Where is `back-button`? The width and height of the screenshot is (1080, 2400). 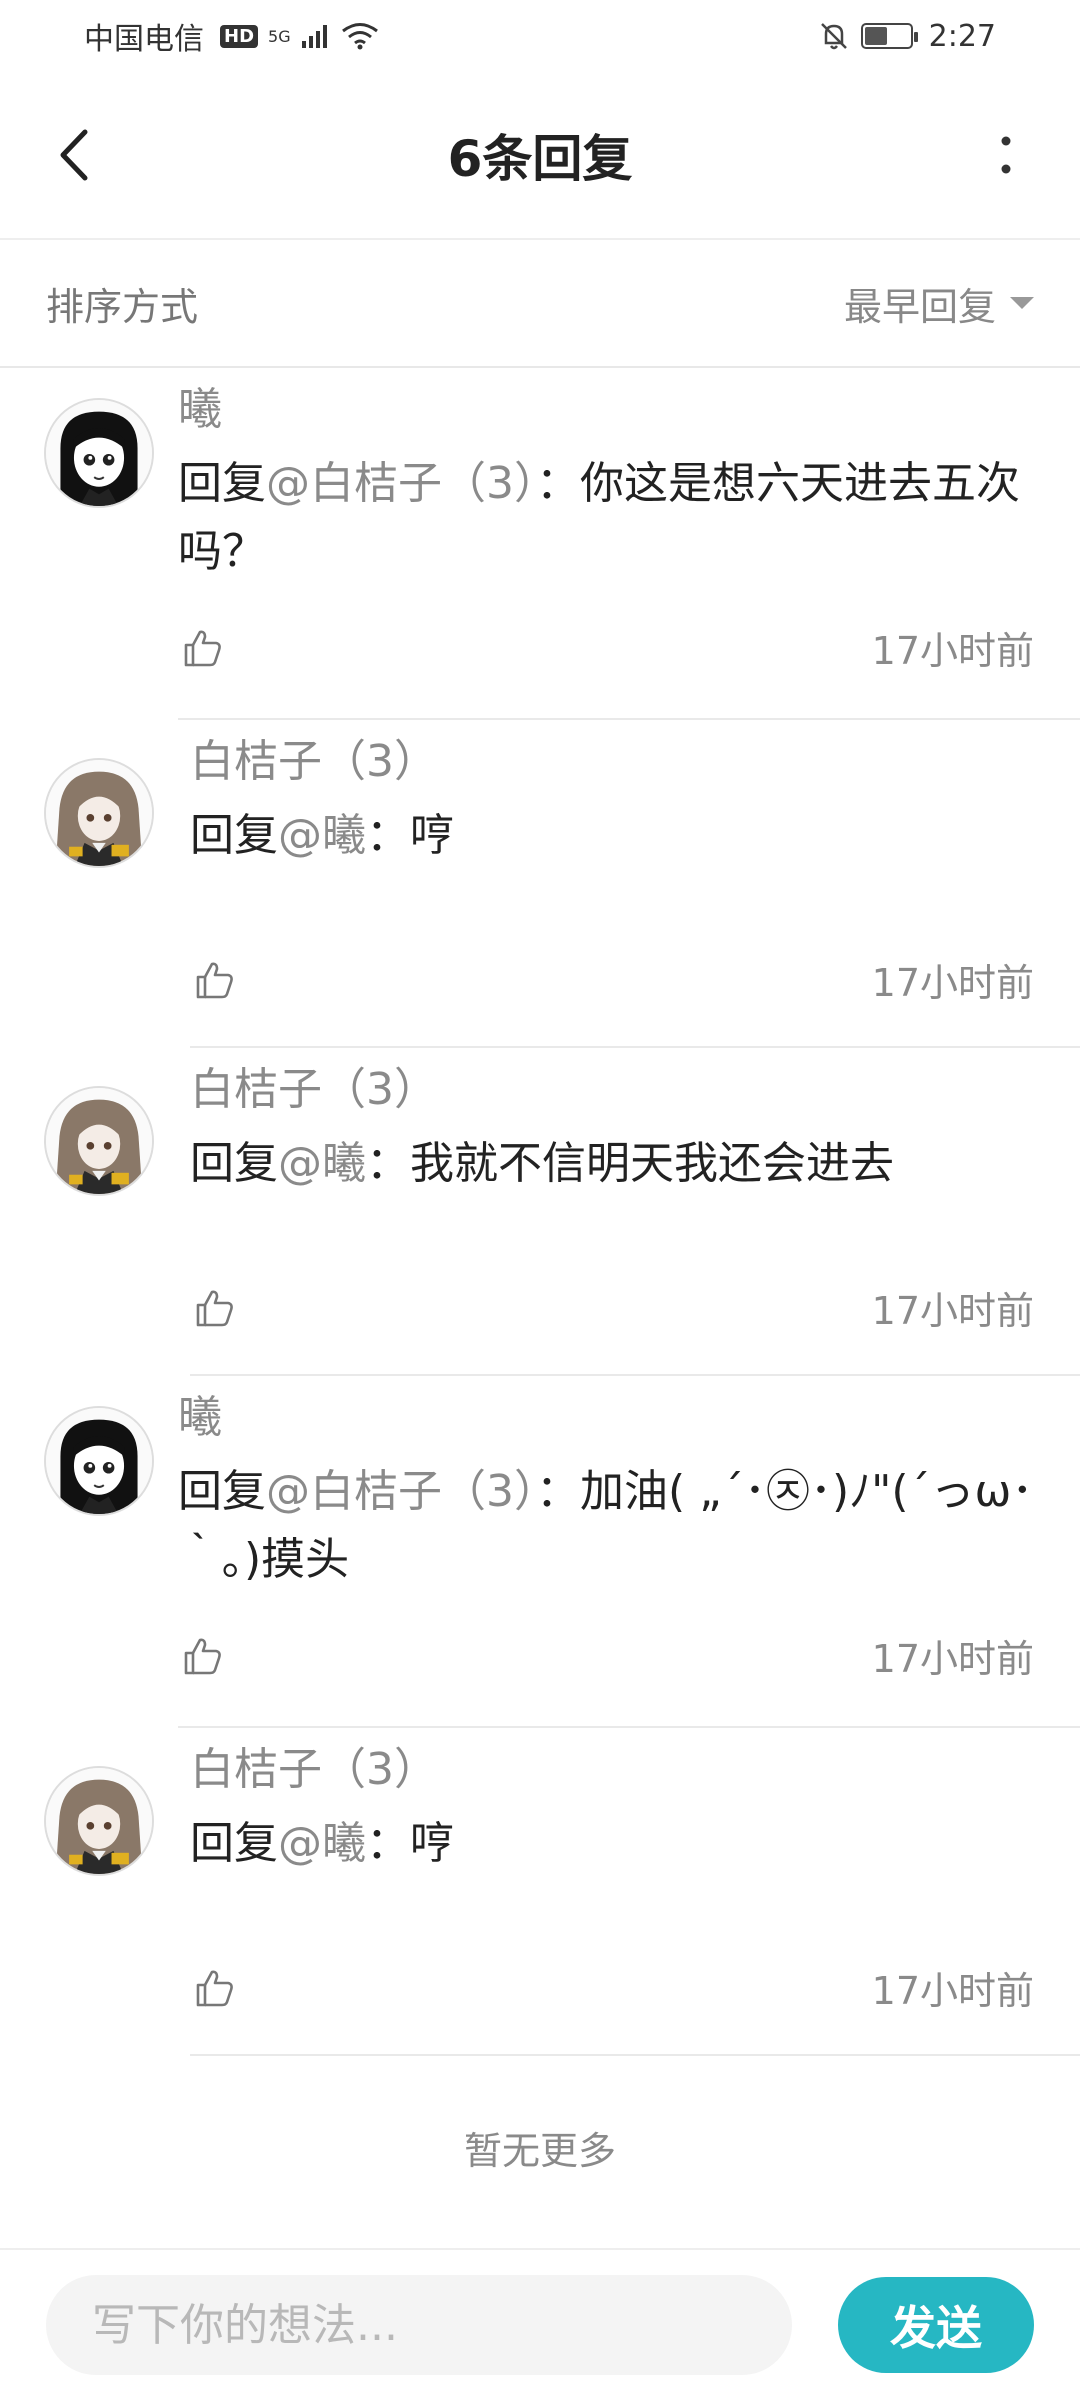
back-button is located at coordinates (74, 155).